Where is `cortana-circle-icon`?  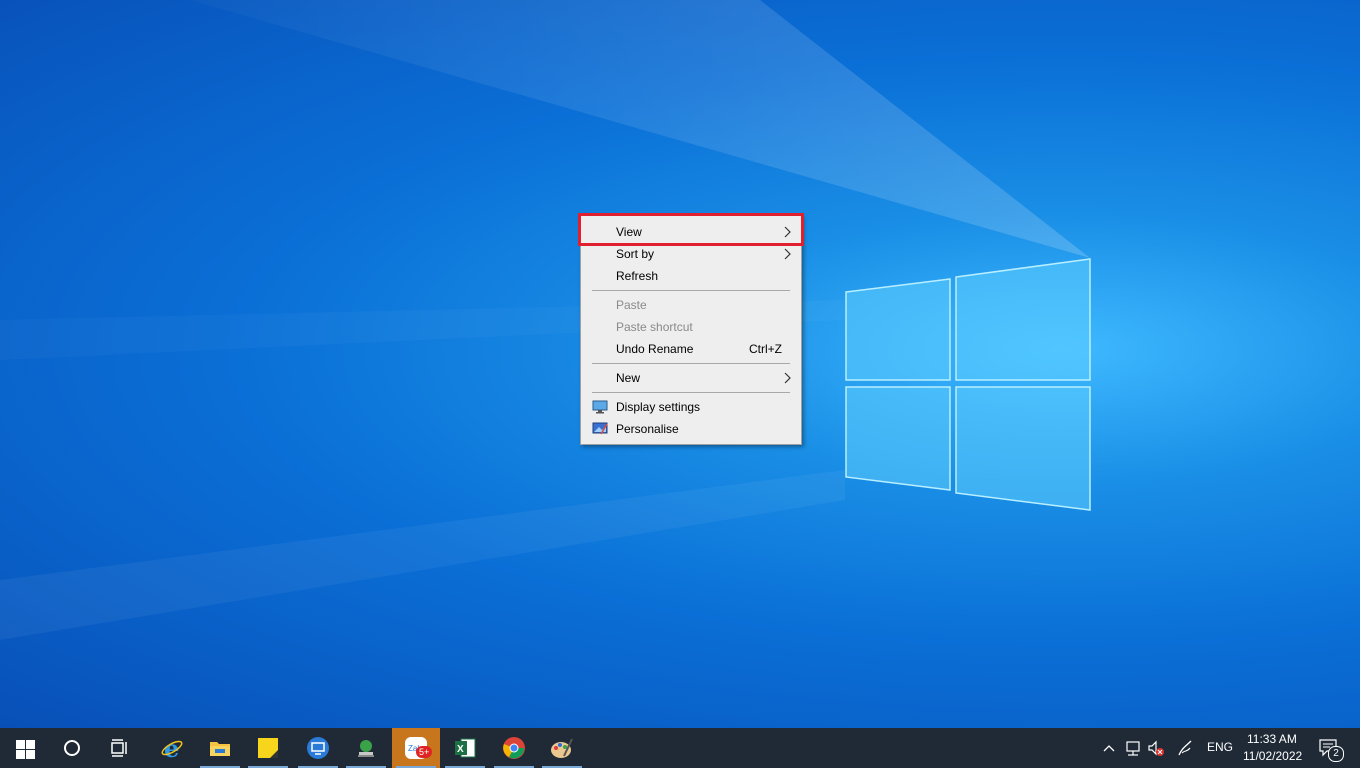
cortana-circle-icon is located at coordinates (72, 748).